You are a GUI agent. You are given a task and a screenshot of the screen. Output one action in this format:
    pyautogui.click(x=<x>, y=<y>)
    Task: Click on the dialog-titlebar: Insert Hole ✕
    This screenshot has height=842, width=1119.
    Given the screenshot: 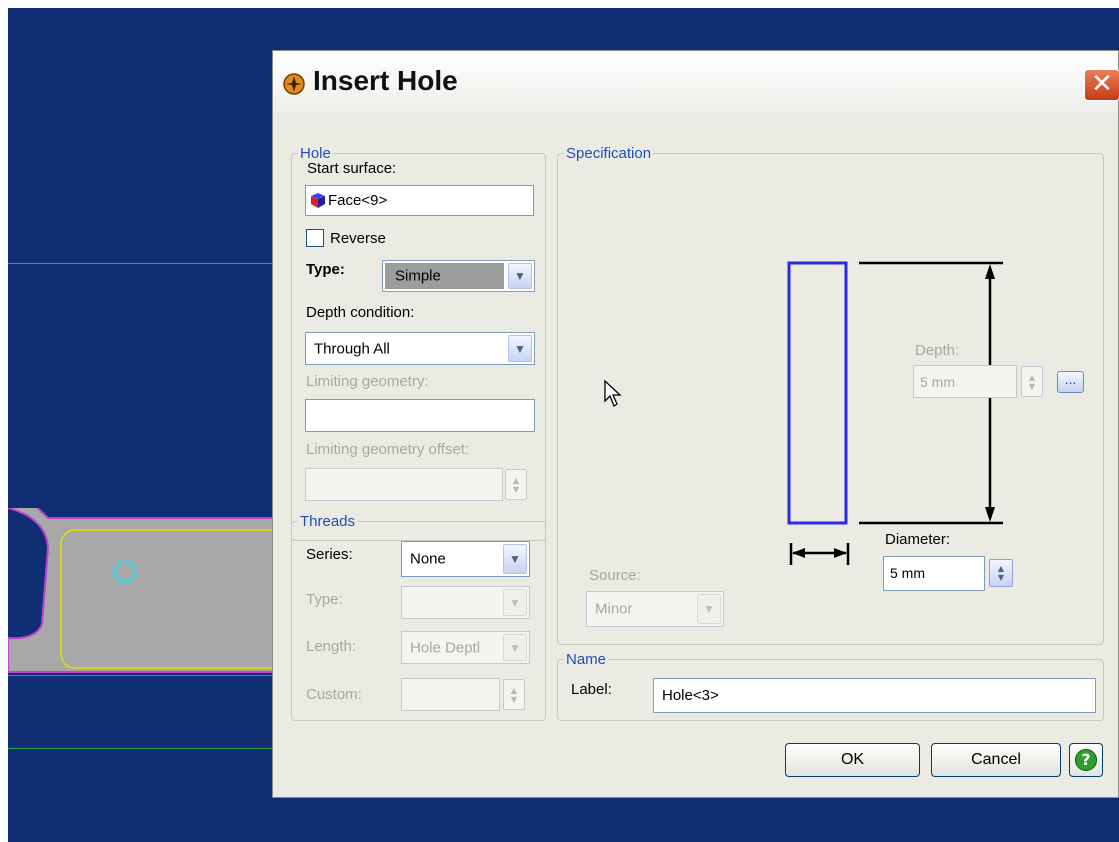 What is the action you would take?
    pyautogui.click(x=696, y=82)
    